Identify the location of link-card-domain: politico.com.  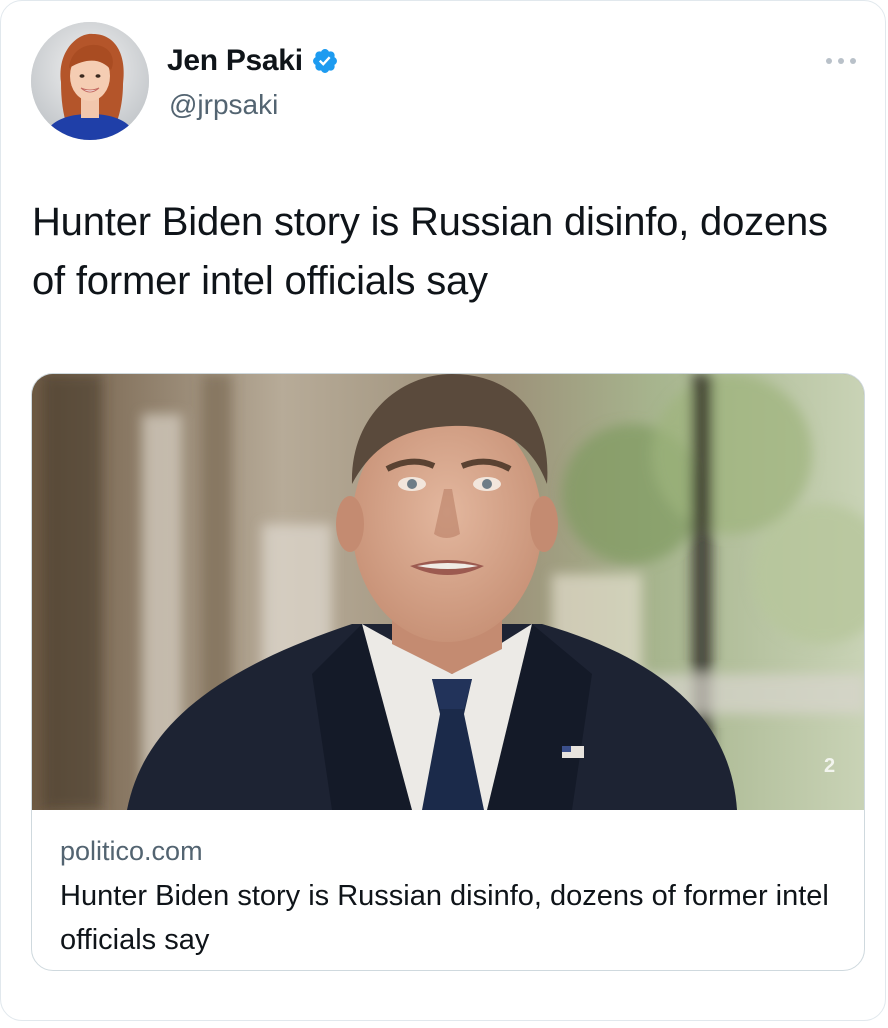
(131, 851).